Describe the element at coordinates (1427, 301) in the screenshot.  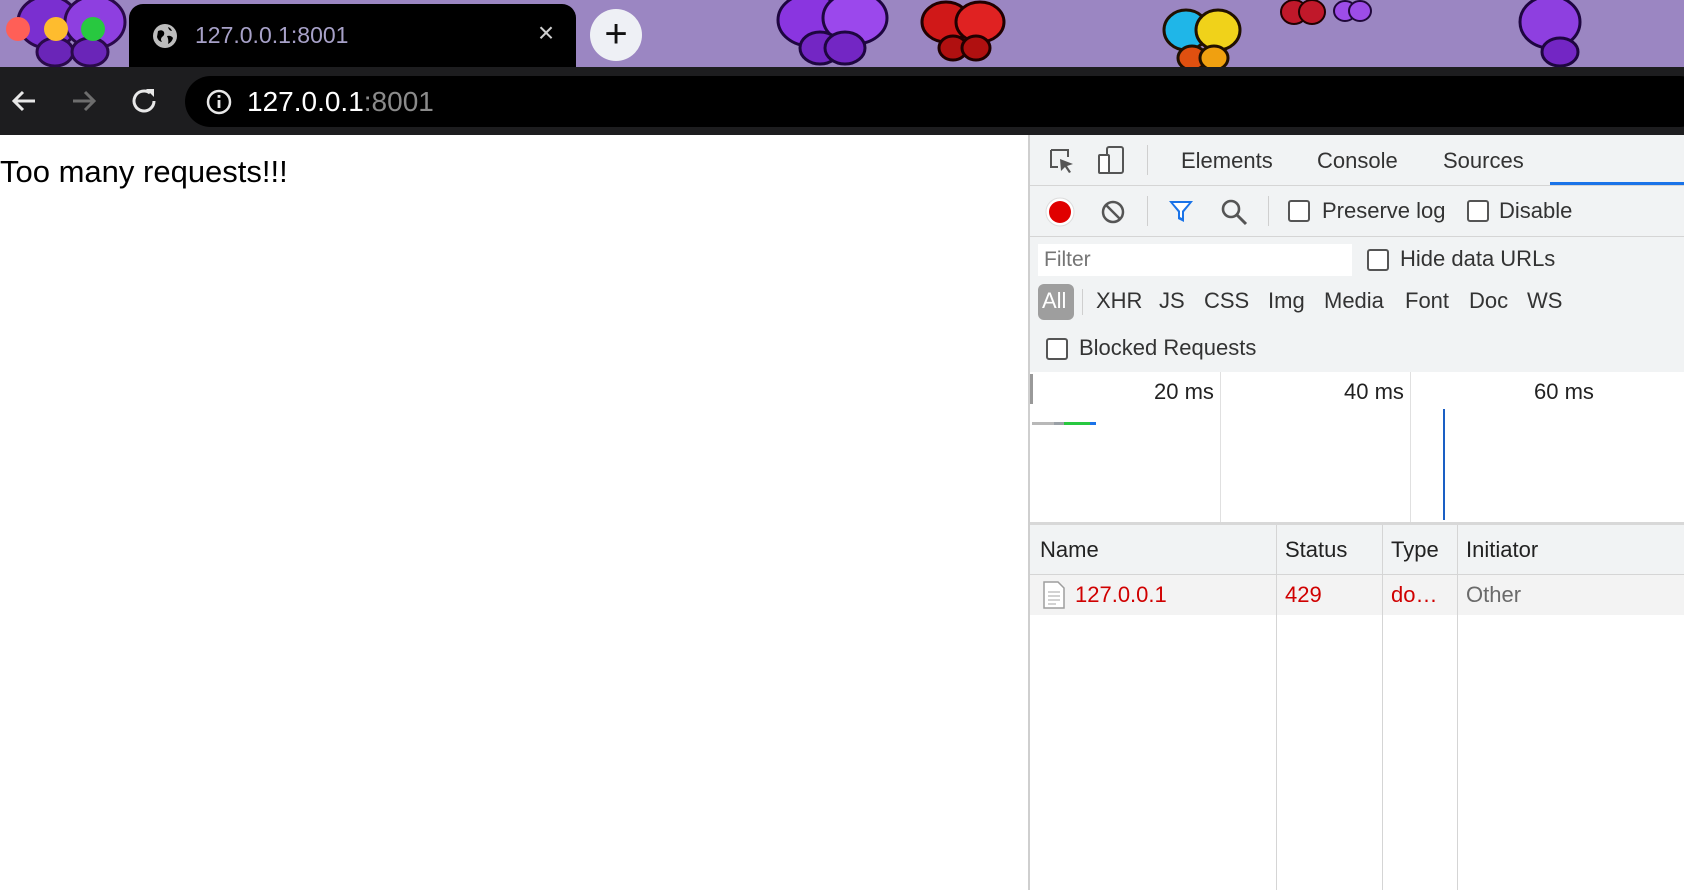
I see `type-filter-font: Font` at that location.